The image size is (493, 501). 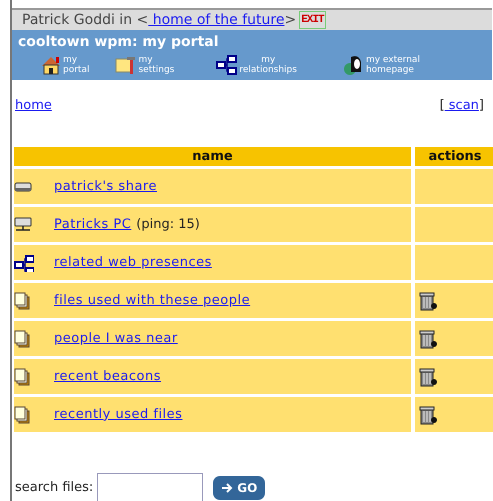 What do you see at coordinates (23, 187) in the screenshot?
I see `drive-icon` at bounding box center [23, 187].